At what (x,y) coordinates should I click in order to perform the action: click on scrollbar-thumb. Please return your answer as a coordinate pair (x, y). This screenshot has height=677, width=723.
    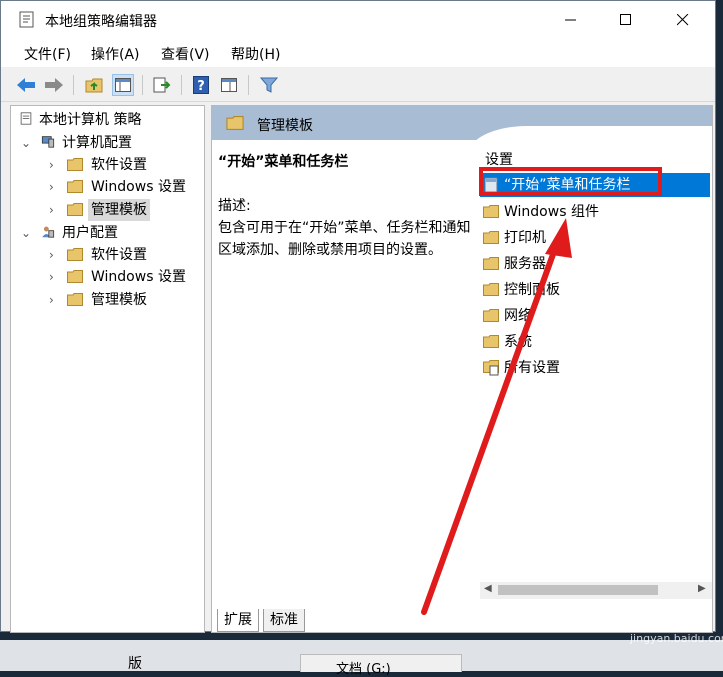
    Looking at the image, I should click on (578, 590).